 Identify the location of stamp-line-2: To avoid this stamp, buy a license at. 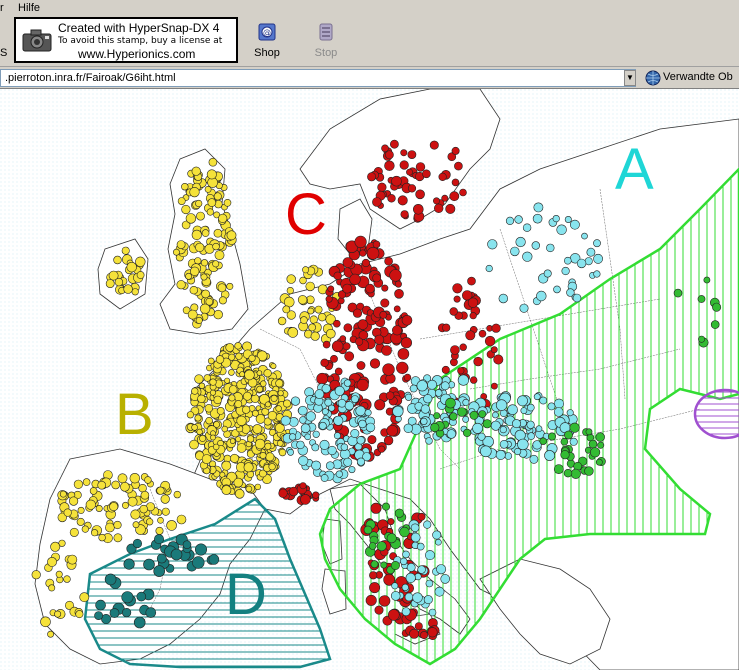
(140, 41).